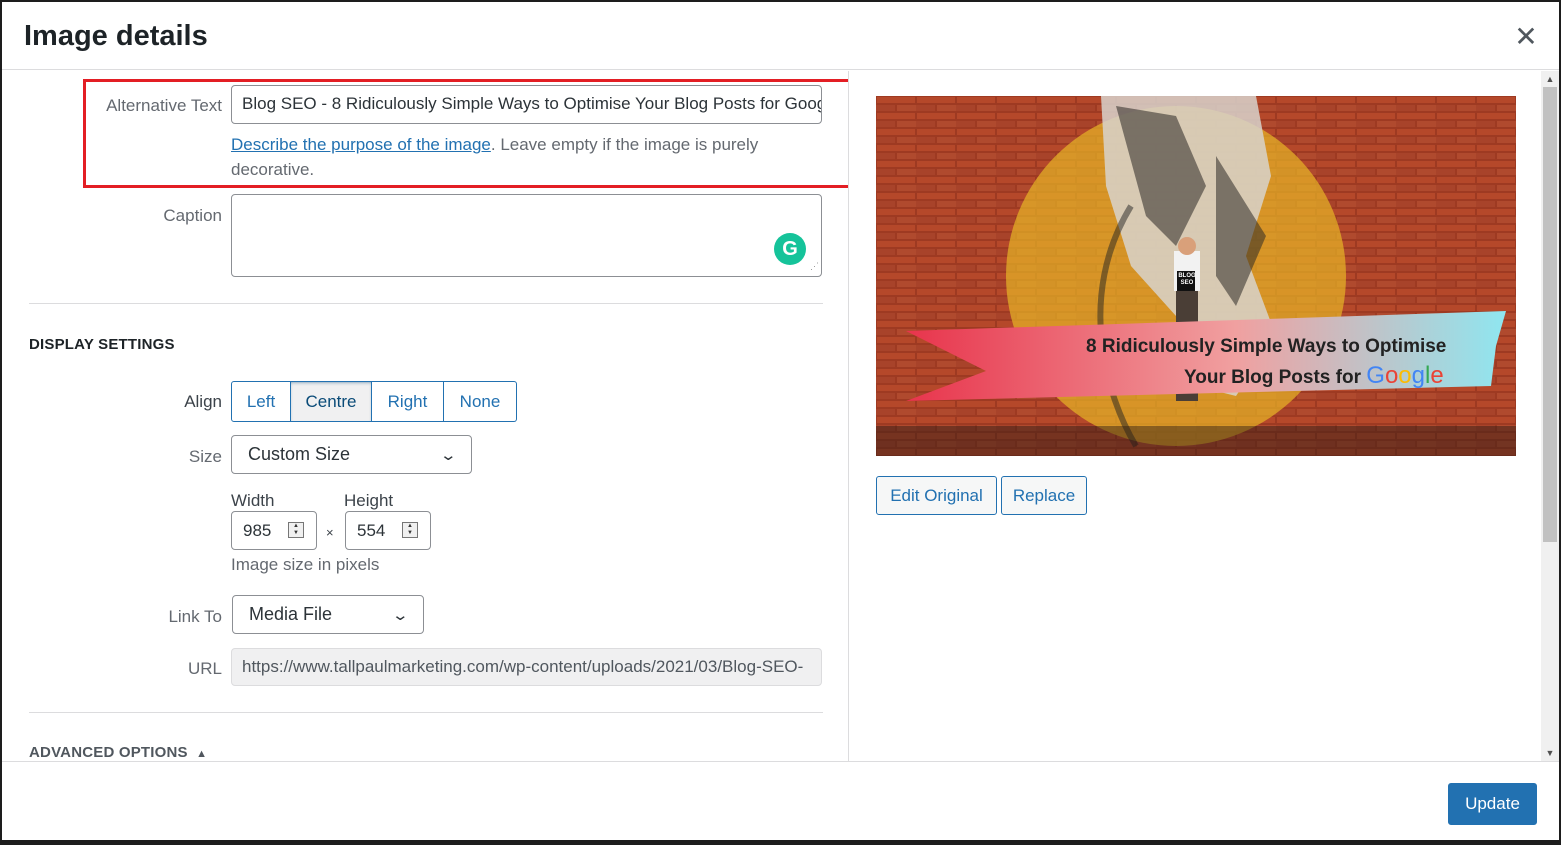  What do you see at coordinates (102, 344) in the screenshot?
I see `display-settings-title: DISPLAY SETTINGS` at bounding box center [102, 344].